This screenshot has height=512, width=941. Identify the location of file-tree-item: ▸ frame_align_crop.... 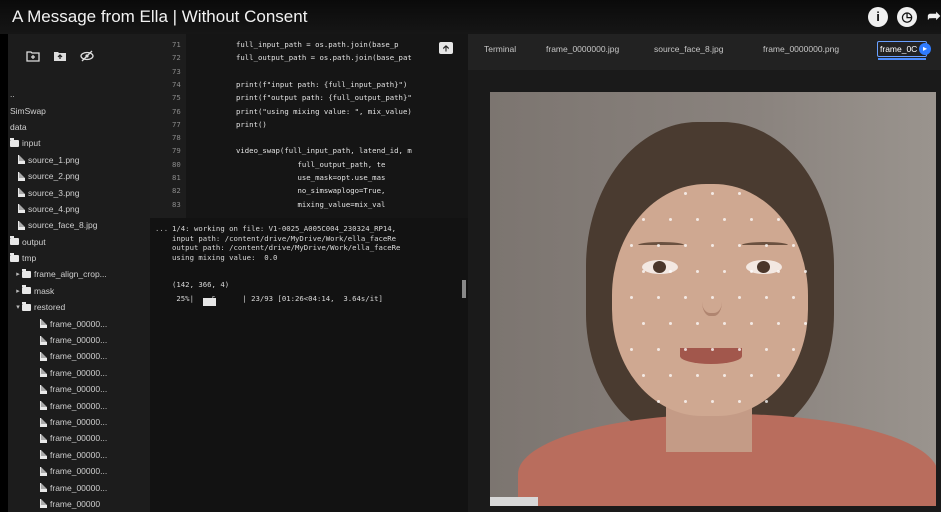
(79, 274).